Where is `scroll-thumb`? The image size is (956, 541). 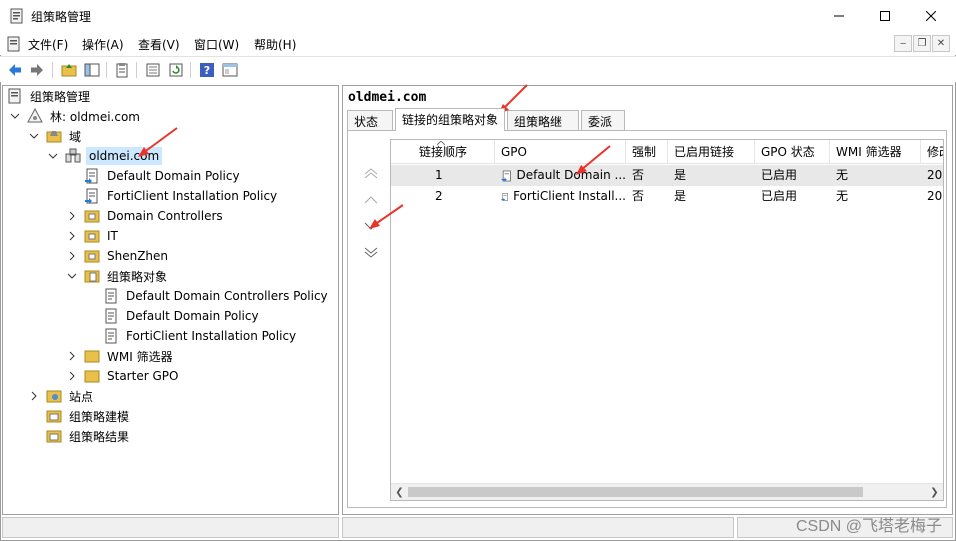
scroll-thumb is located at coordinates (635, 492).